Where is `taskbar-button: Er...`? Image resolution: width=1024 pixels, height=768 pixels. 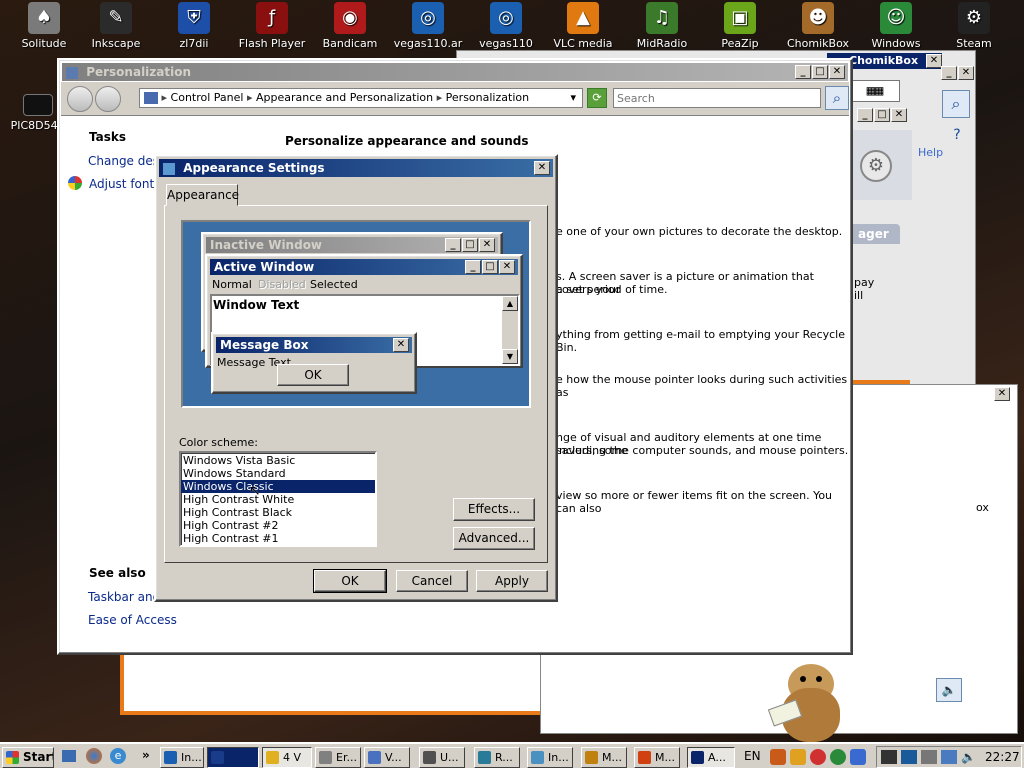
taskbar-button: Er... is located at coordinates (338, 757).